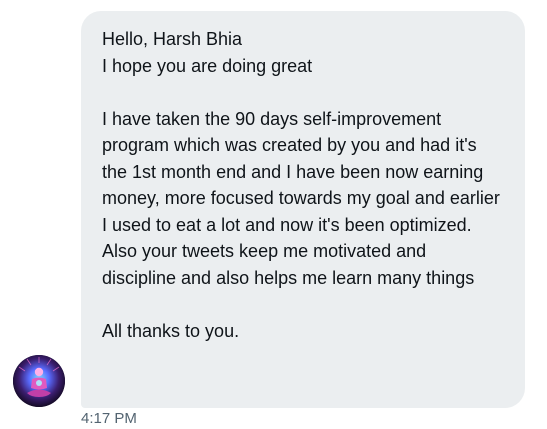  Describe the element at coordinates (172, 39) in the screenshot. I see `message-line-greeting: Hello, Harsh Bhia` at that location.